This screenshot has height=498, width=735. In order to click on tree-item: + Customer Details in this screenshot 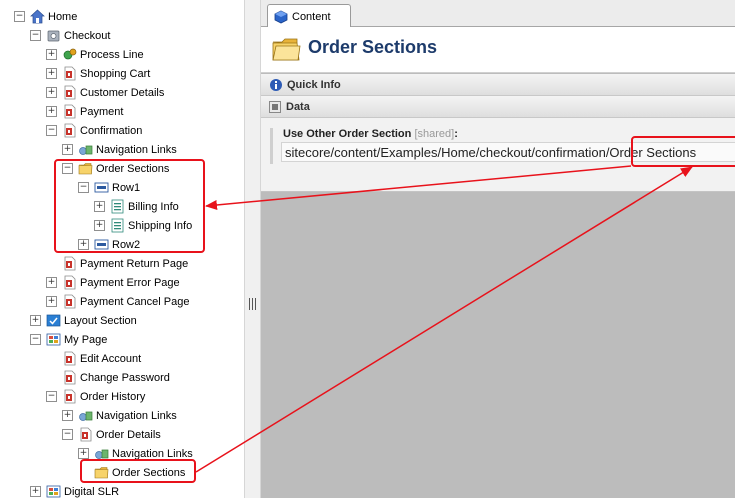, I will do `click(105, 92)`.